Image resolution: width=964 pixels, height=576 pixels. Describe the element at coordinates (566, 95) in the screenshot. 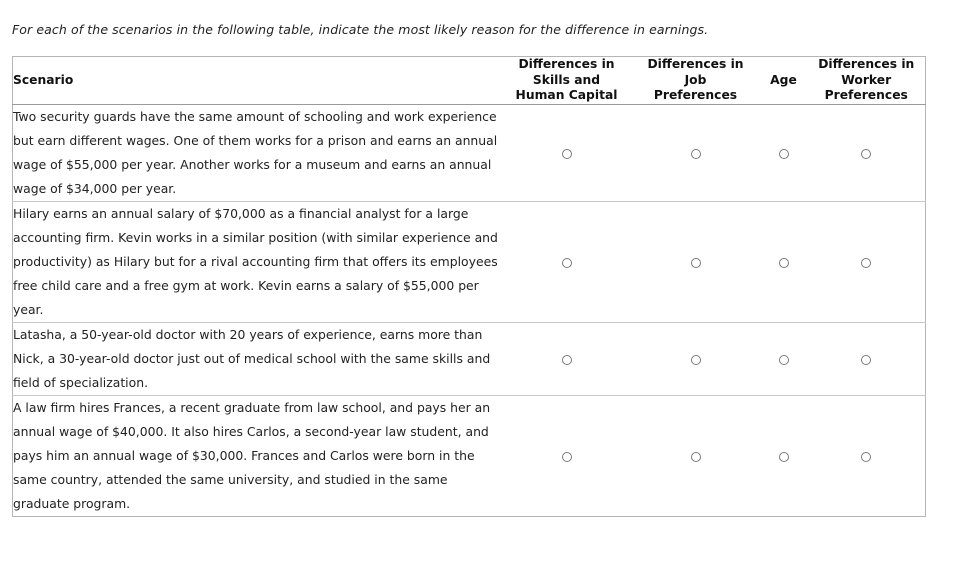

I see `column-header-skills-line-3: Human Capital` at that location.